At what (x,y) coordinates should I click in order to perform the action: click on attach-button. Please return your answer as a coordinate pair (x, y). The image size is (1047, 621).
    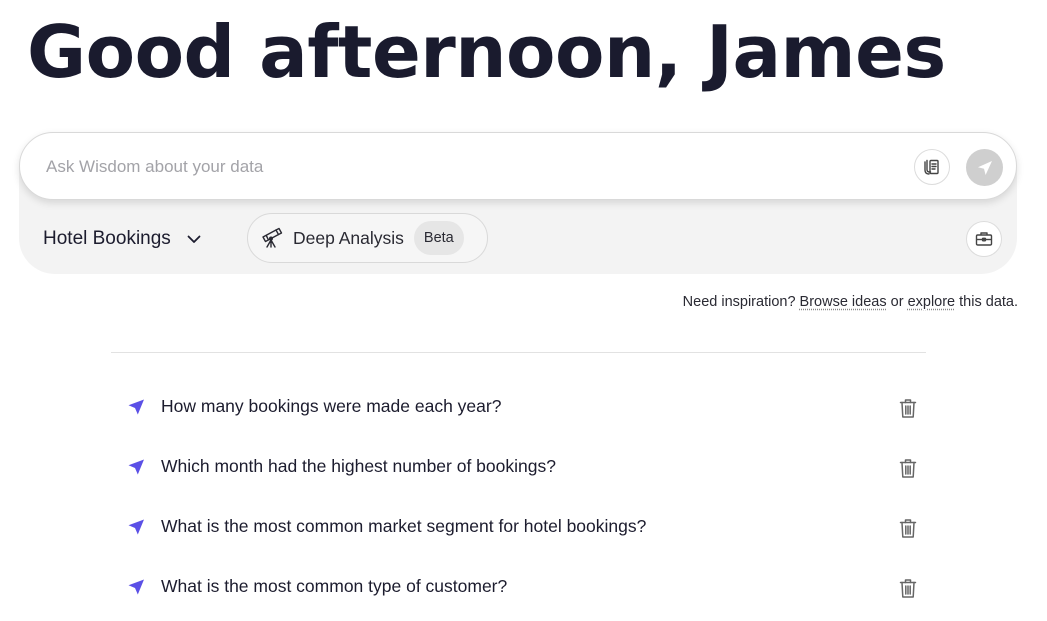
    Looking at the image, I should click on (932, 167).